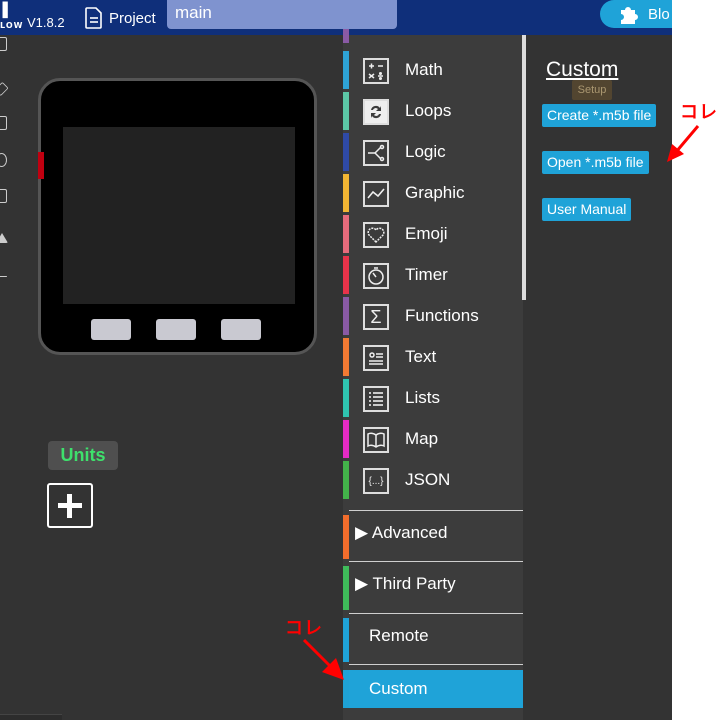 This screenshot has height=720, width=727. I want to click on category-scrollbar, so click(524, 167).